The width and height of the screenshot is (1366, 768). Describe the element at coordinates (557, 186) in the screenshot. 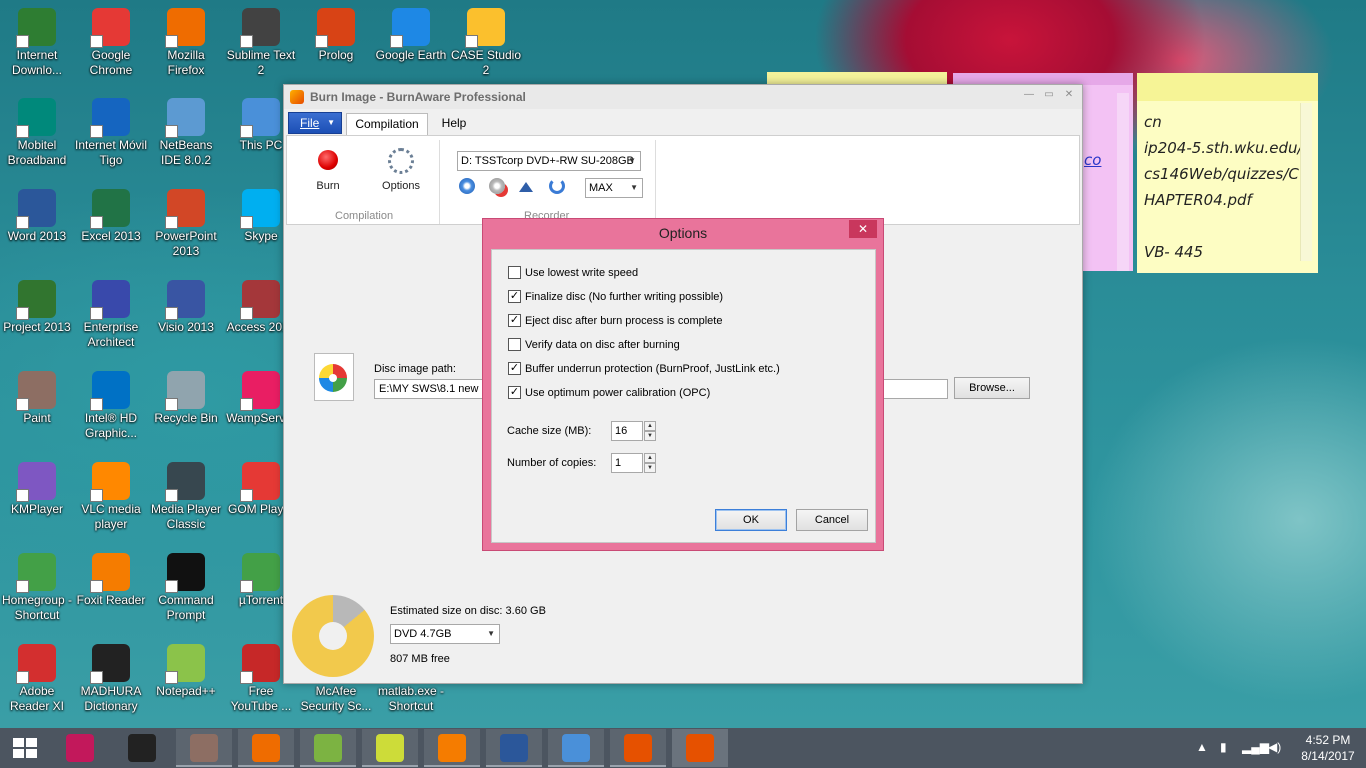

I see `refresh-icon` at that location.